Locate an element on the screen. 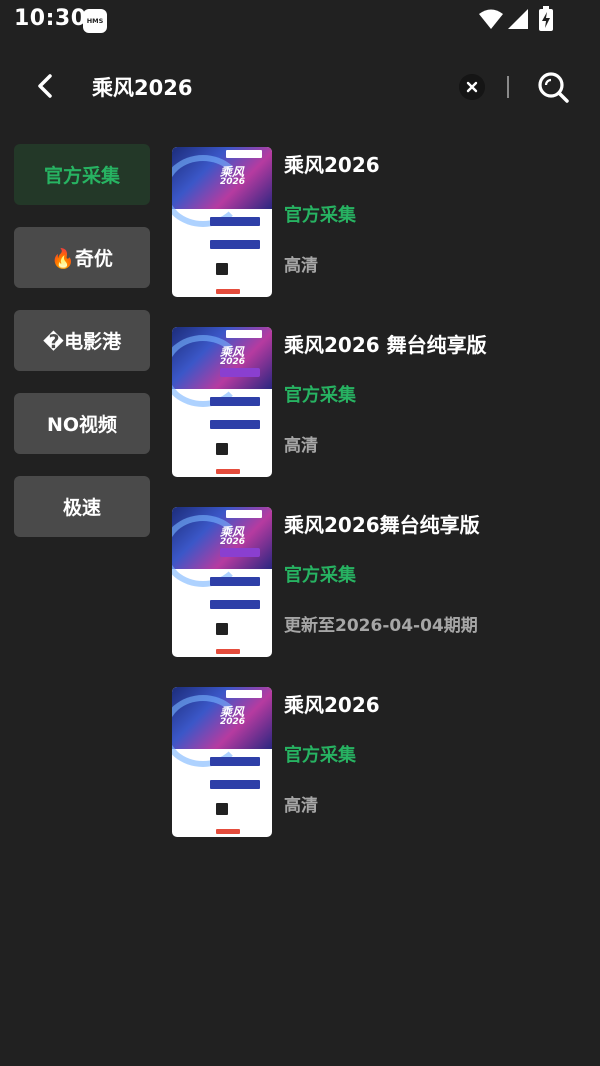  search-icon is located at coordinates (553, 87).